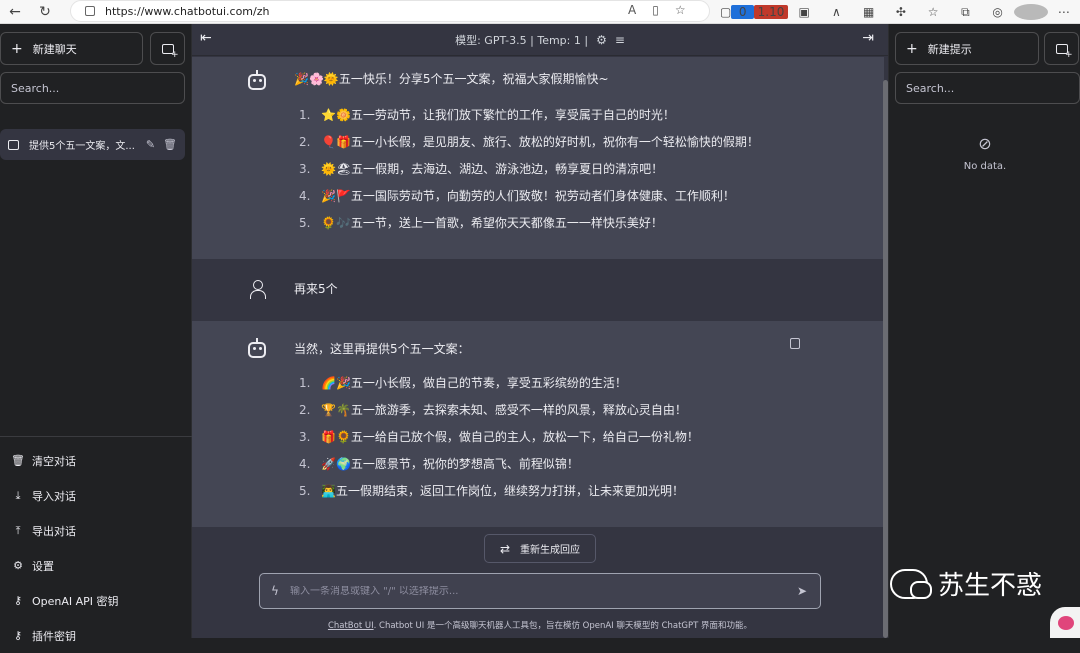 This screenshot has width=1080, height=653. Describe the element at coordinates (275, 591) in the screenshot. I see `bolt-icon: ϟ` at that location.